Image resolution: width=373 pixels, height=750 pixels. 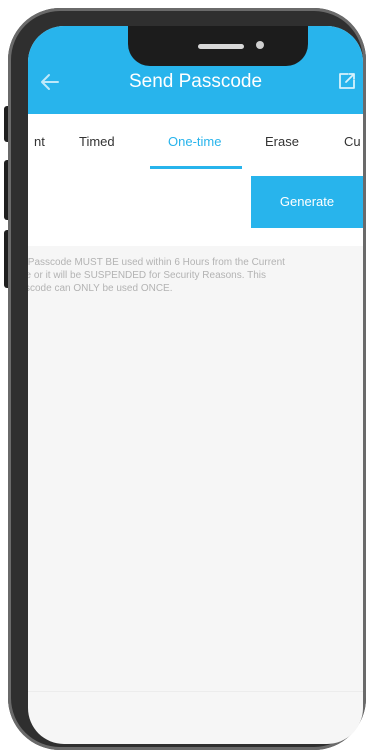 I want to click on share-icon-glyph, so click(x=347, y=81).